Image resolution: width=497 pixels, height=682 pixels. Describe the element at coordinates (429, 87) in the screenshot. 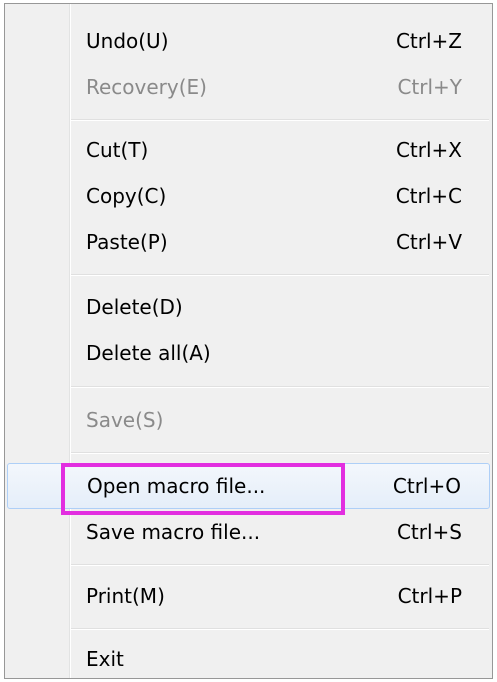

I see `menu-item-shortcut: Ctrl+Y` at that location.